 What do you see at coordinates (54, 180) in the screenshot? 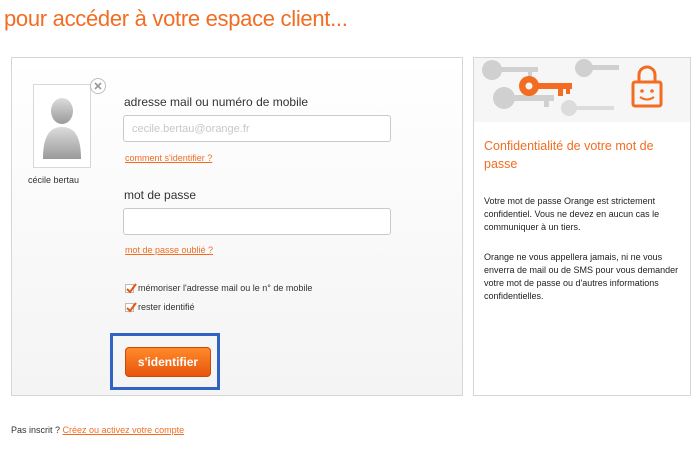
I see `saved-account-name: cécile bertau` at bounding box center [54, 180].